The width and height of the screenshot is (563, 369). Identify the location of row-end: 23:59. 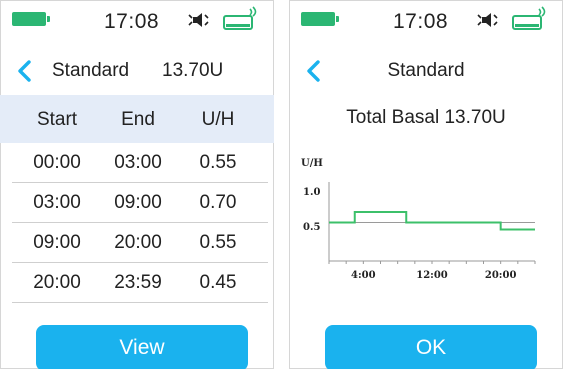
(138, 282).